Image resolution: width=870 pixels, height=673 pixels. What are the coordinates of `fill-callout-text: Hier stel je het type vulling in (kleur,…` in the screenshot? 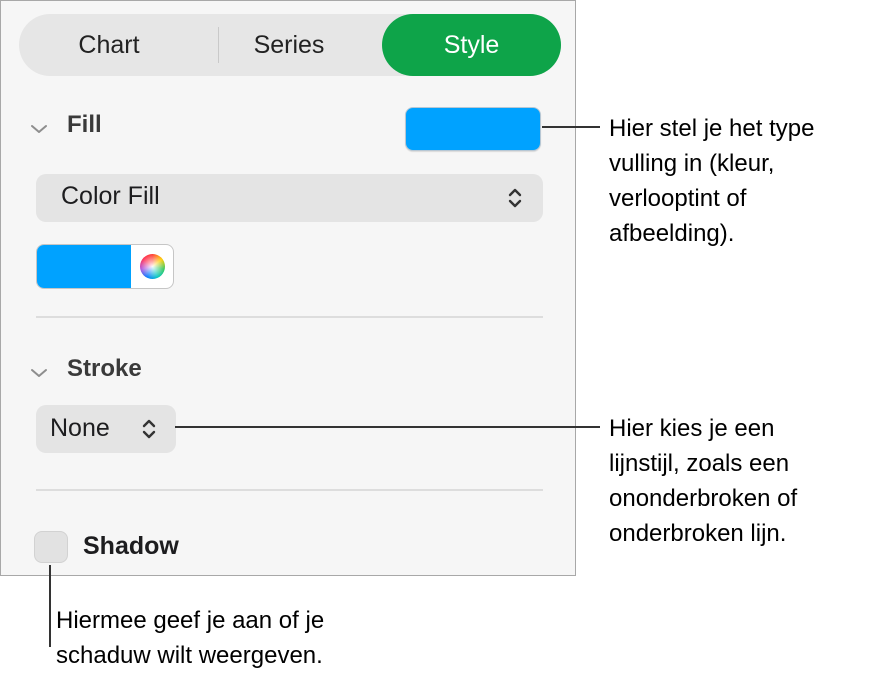 It's located at (712, 181).